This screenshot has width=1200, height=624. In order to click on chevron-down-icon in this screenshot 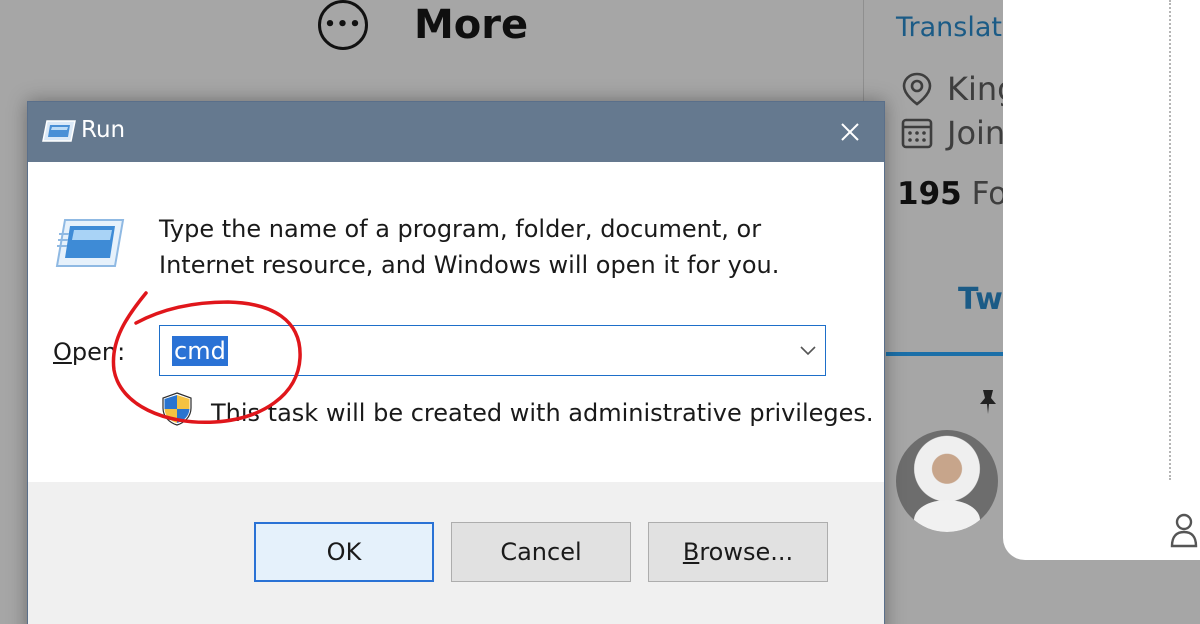, I will do `click(808, 351)`.